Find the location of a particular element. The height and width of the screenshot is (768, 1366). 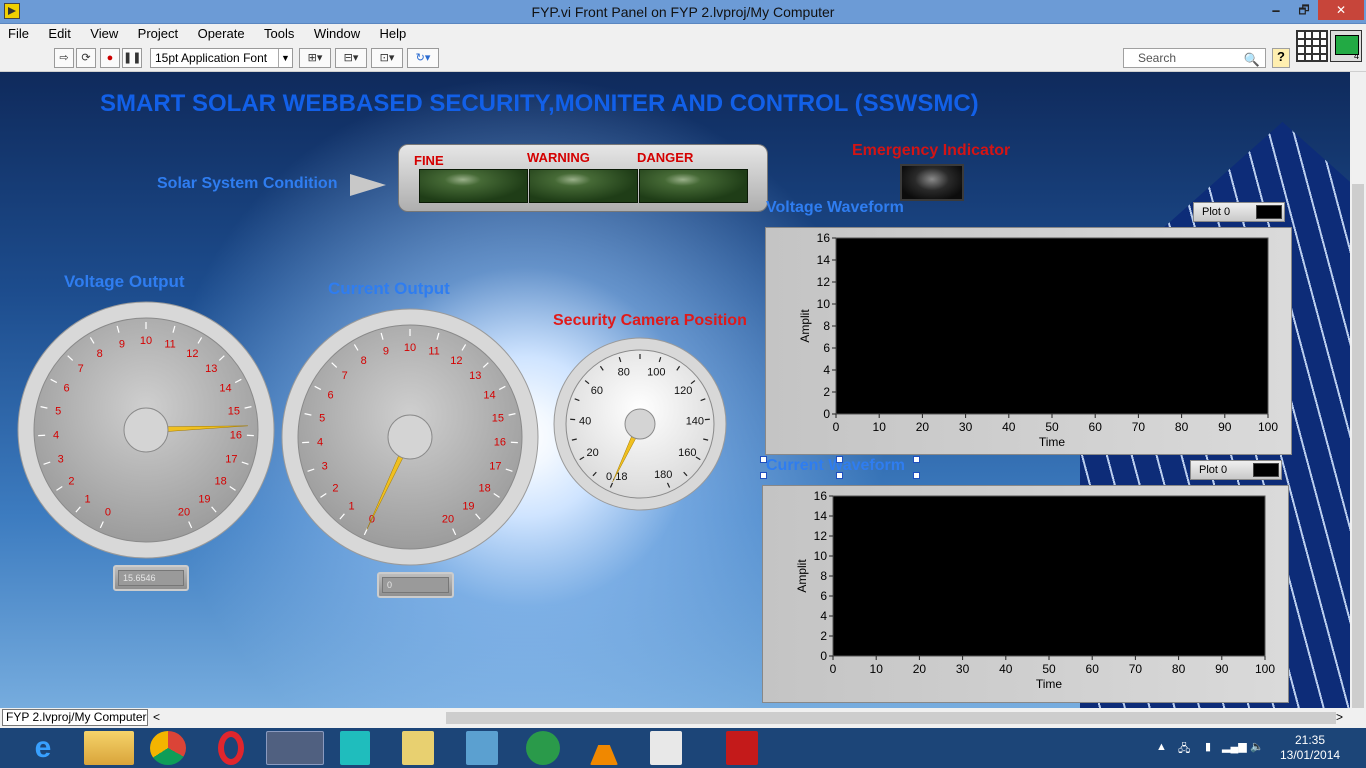

volume-icon: 🔈 is located at coordinates (1257, 746).